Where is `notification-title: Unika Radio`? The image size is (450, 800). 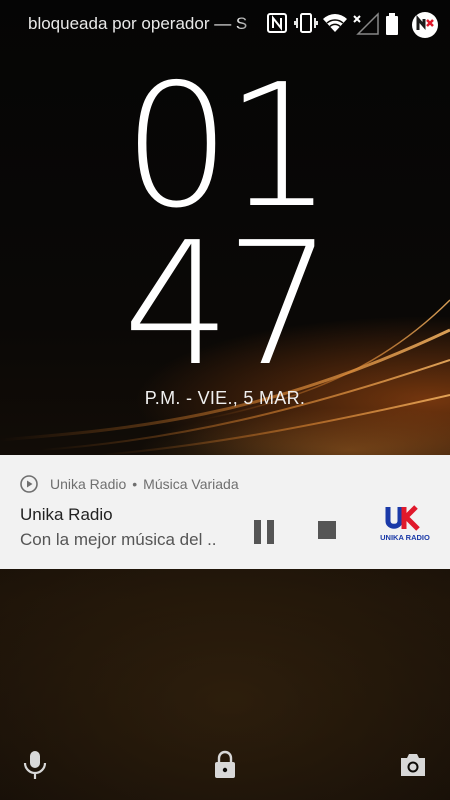 notification-title: Unika Radio is located at coordinates (66, 514).